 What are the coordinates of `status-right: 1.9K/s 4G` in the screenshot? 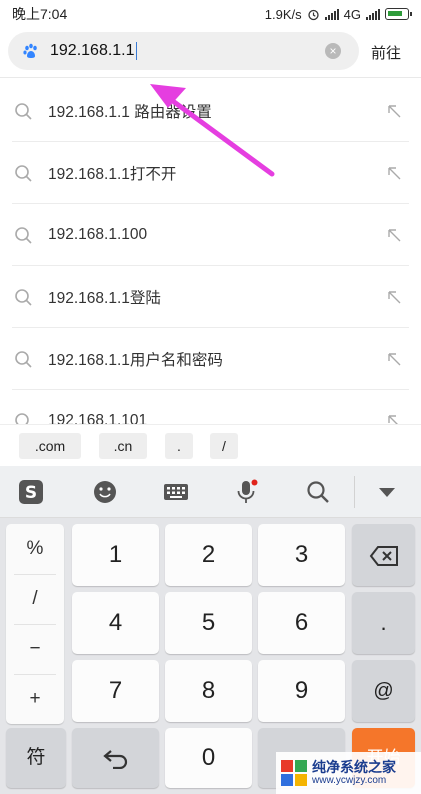 It's located at (338, 14).